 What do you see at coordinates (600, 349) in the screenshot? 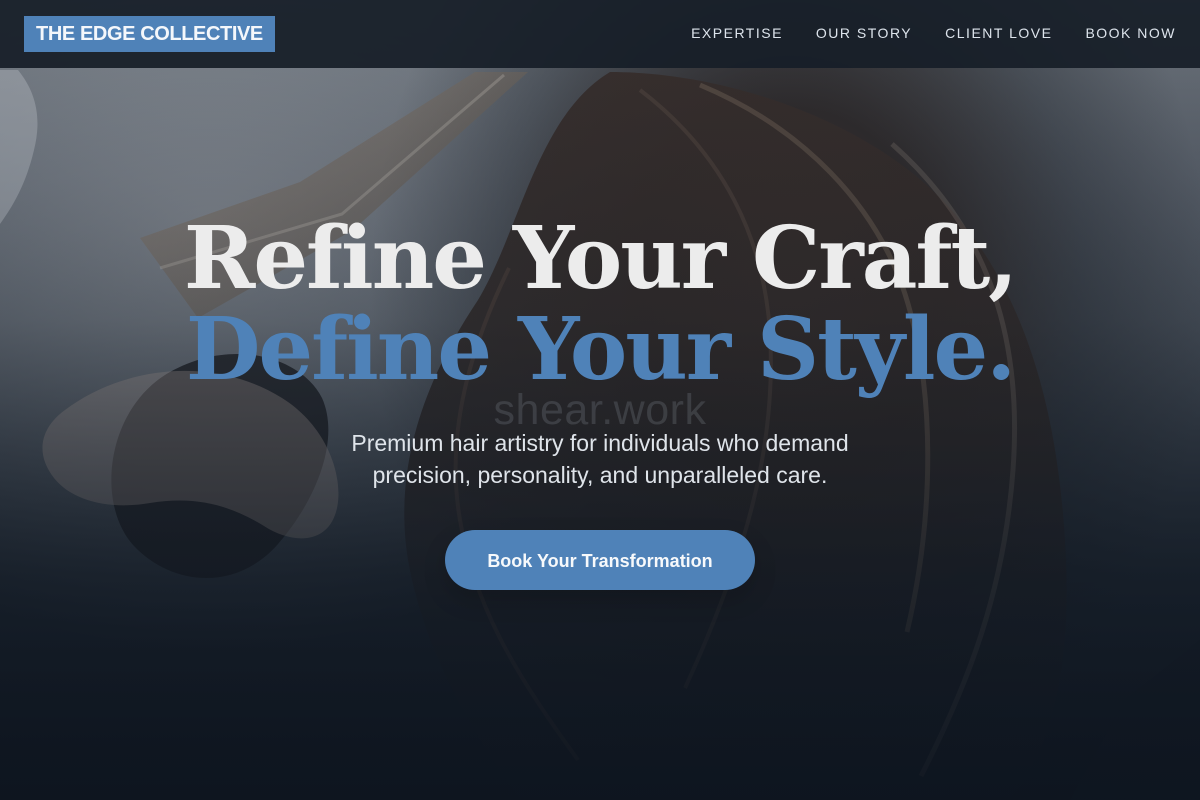
I see `hero-headline-line-2: Define Your Style.` at bounding box center [600, 349].